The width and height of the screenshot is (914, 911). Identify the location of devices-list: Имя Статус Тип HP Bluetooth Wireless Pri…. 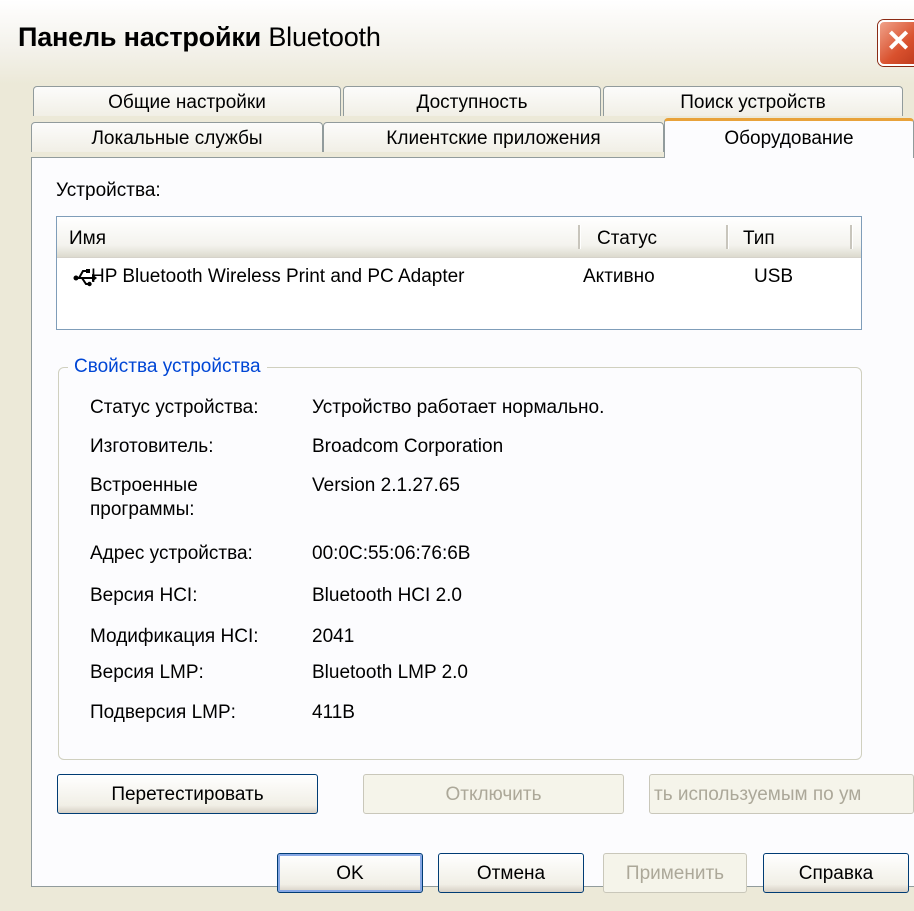
(459, 273).